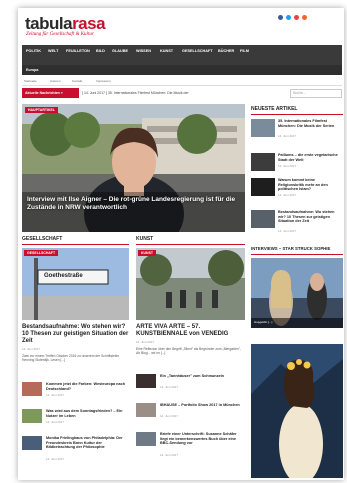 The image size is (347, 483). What do you see at coordinates (41, 253) in the screenshot?
I see `gesellschaft-badge: Gesellschaft` at bounding box center [41, 253].